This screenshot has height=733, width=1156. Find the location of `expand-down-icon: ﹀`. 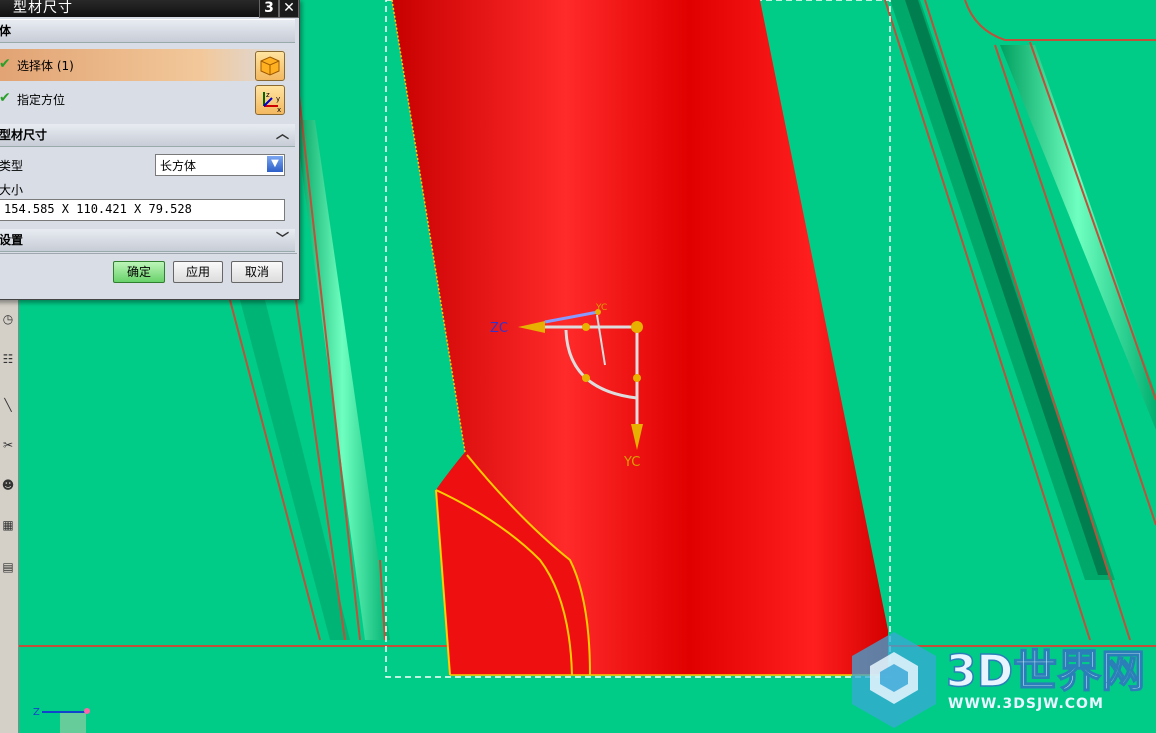

expand-down-icon: ﹀ is located at coordinates (282, 240).